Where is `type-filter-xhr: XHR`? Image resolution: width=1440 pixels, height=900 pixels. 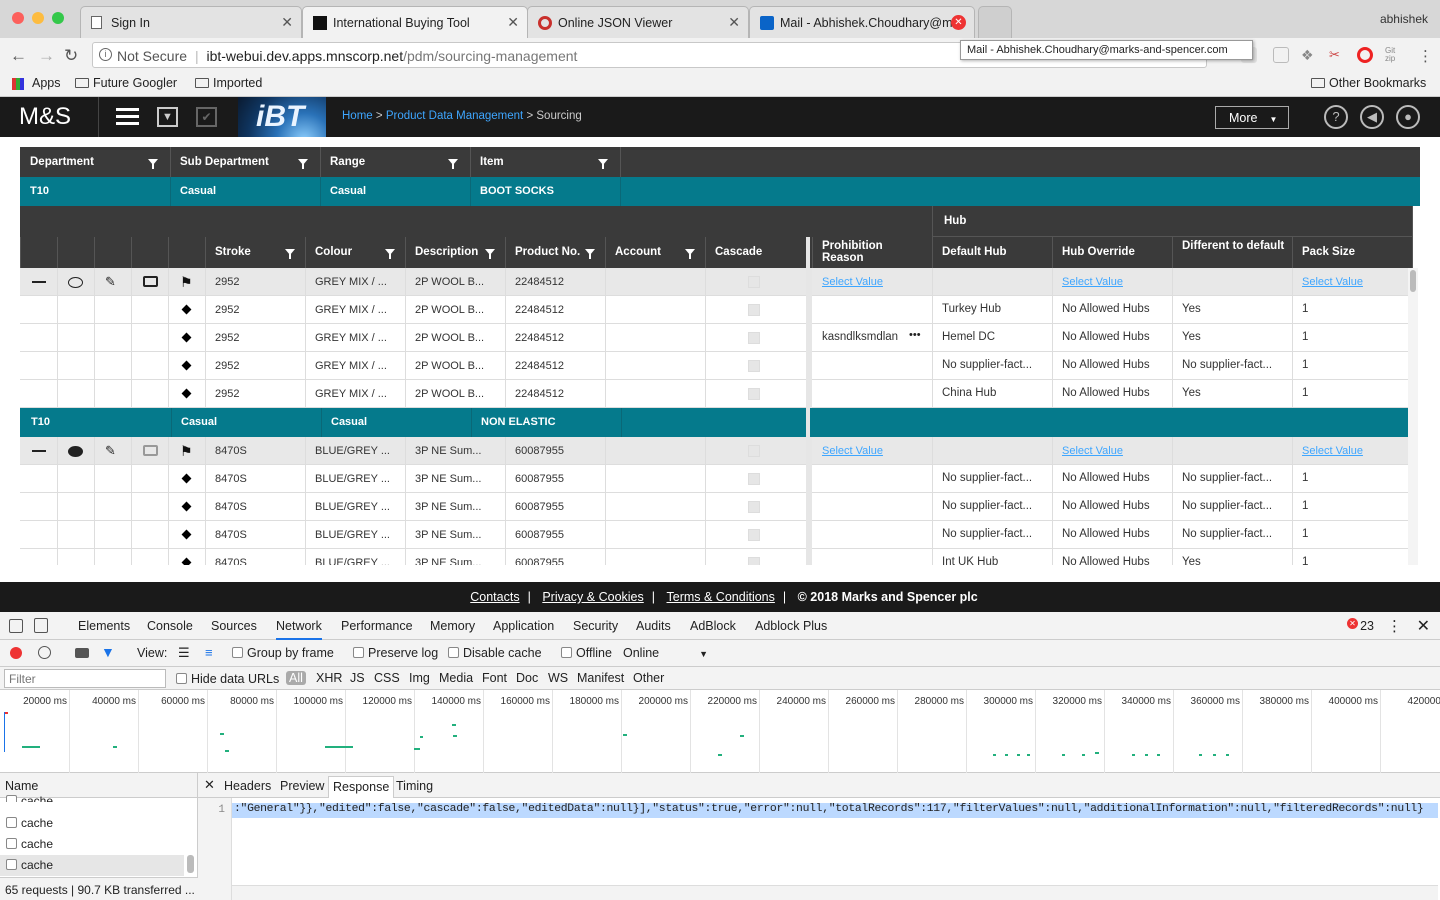
type-filter-xhr: XHR is located at coordinates (329, 678).